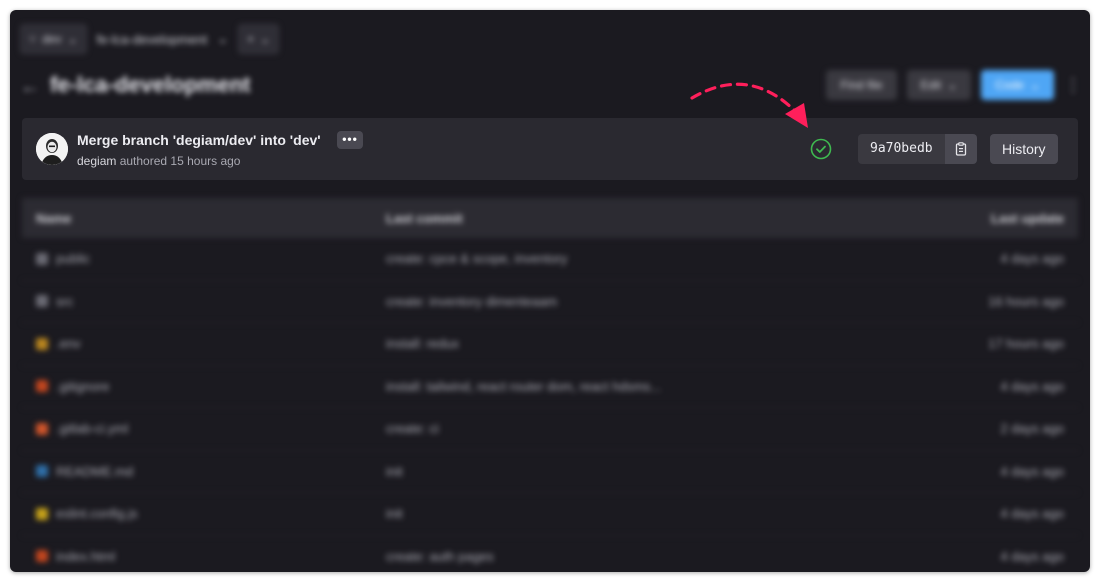 The width and height of the screenshot is (1100, 582). I want to click on page-title: fe-lca-development, so click(150, 84).